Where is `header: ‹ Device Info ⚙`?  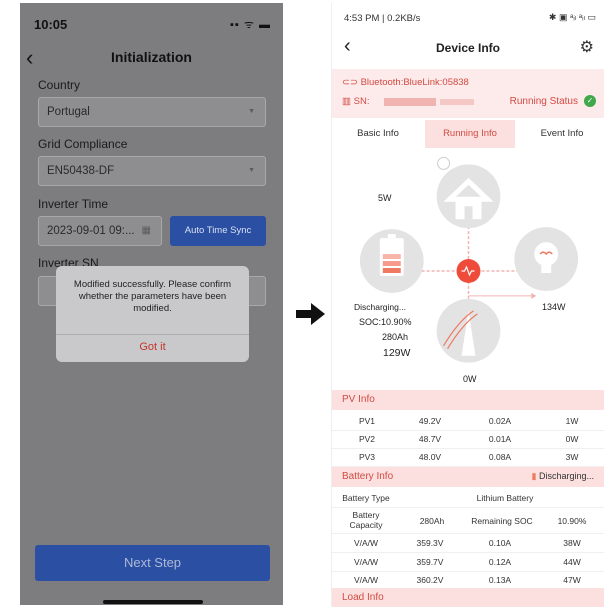
header: ‹ Device Info ⚙ is located at coordinates (468, 49).